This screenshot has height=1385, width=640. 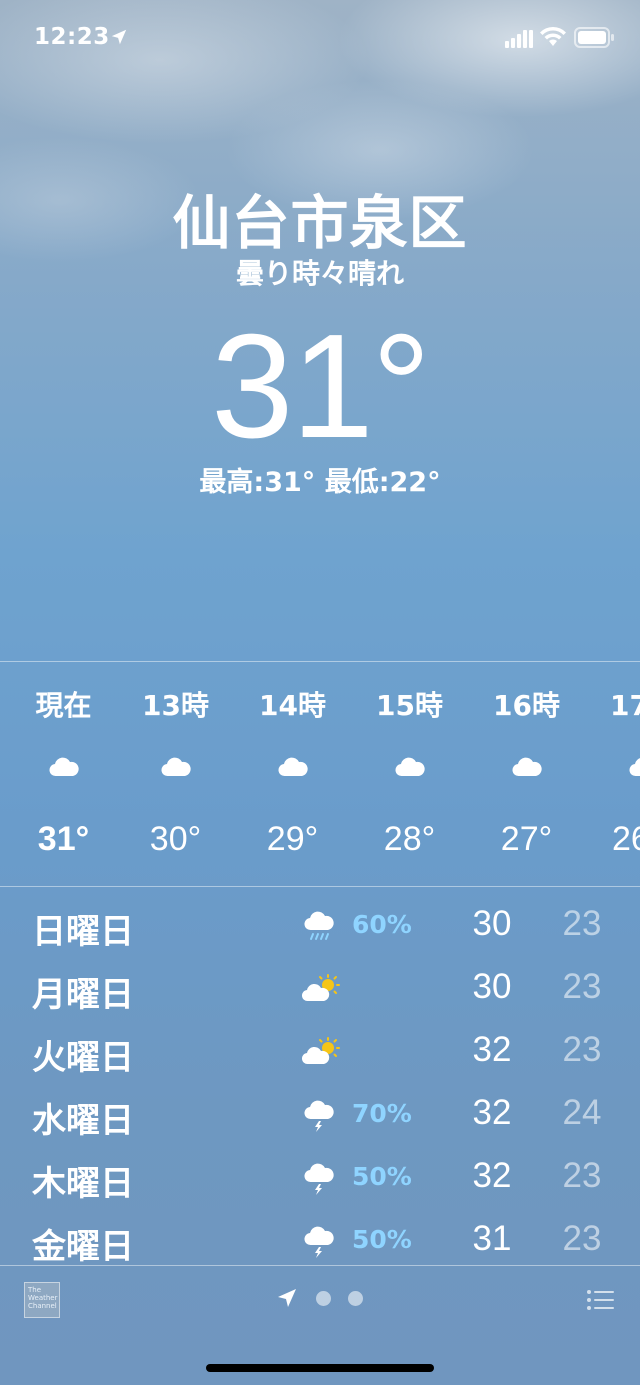 I want to click on hour-item: 現在 31°, so click(x=63, y=774).